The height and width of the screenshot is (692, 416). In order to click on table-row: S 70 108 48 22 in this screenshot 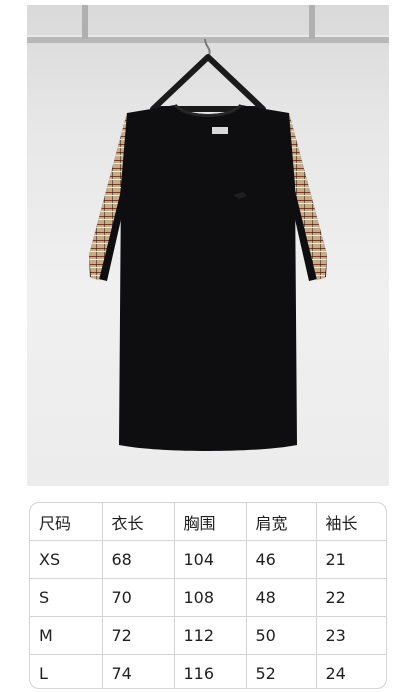, I will do `click(208, 597)`.